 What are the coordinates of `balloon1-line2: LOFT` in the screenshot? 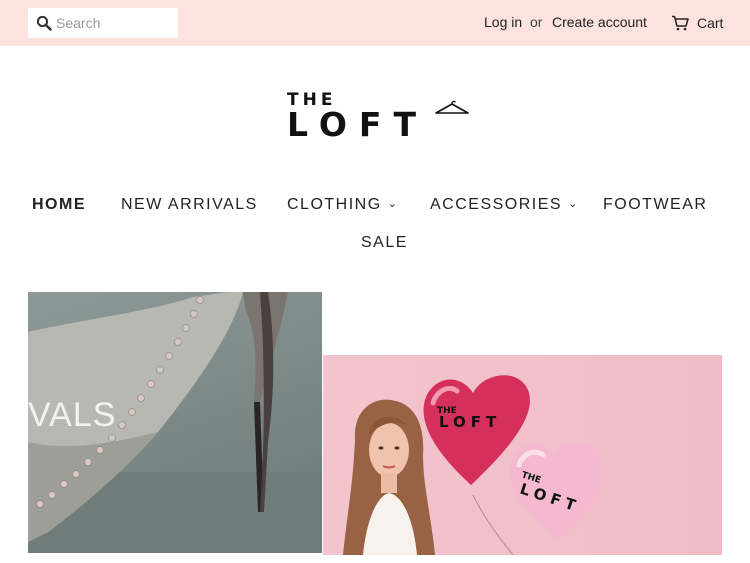 It's located at (470, 422).